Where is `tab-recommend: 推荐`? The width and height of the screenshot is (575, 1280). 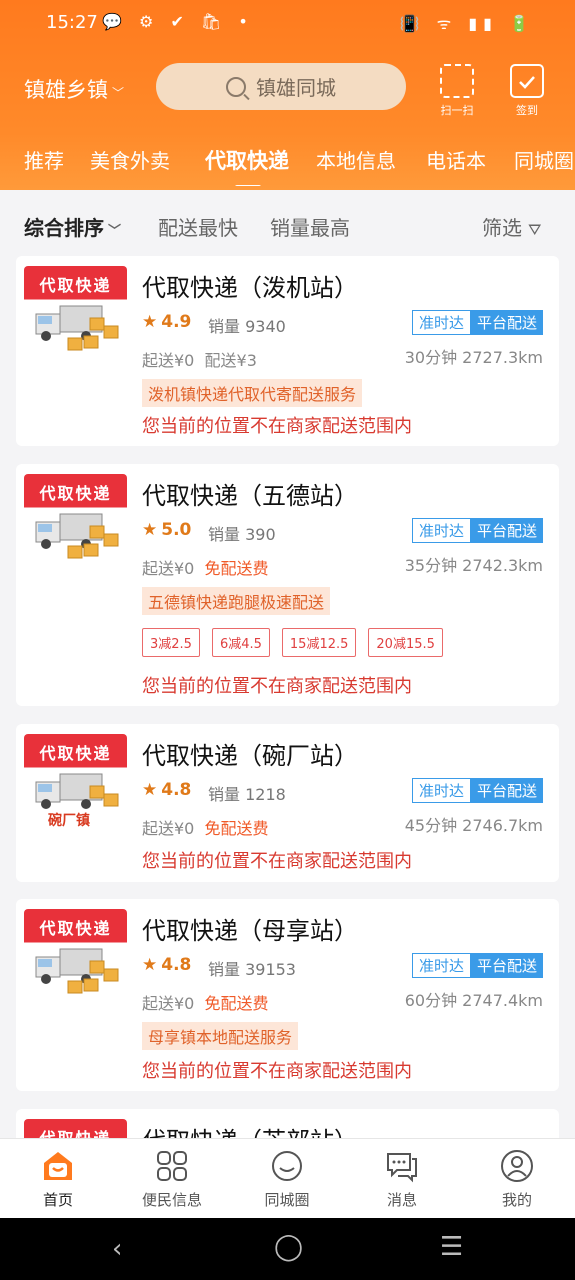 tab-recommend: 推荐 is located at coordinates (44, 159).